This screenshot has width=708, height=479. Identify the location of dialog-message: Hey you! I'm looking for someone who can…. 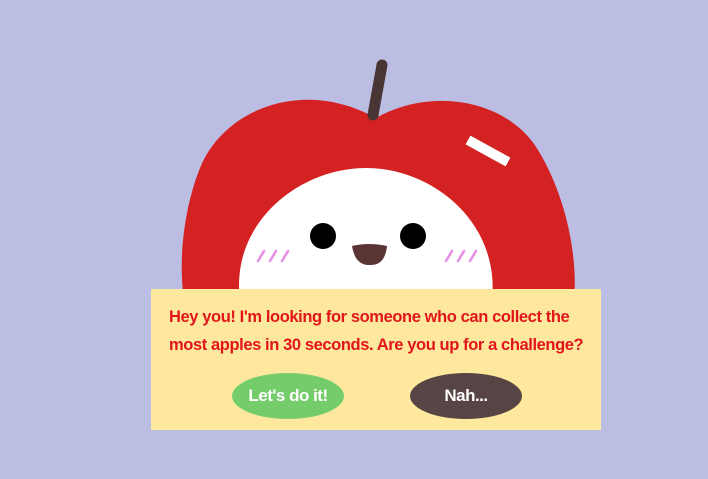
(376, 331).